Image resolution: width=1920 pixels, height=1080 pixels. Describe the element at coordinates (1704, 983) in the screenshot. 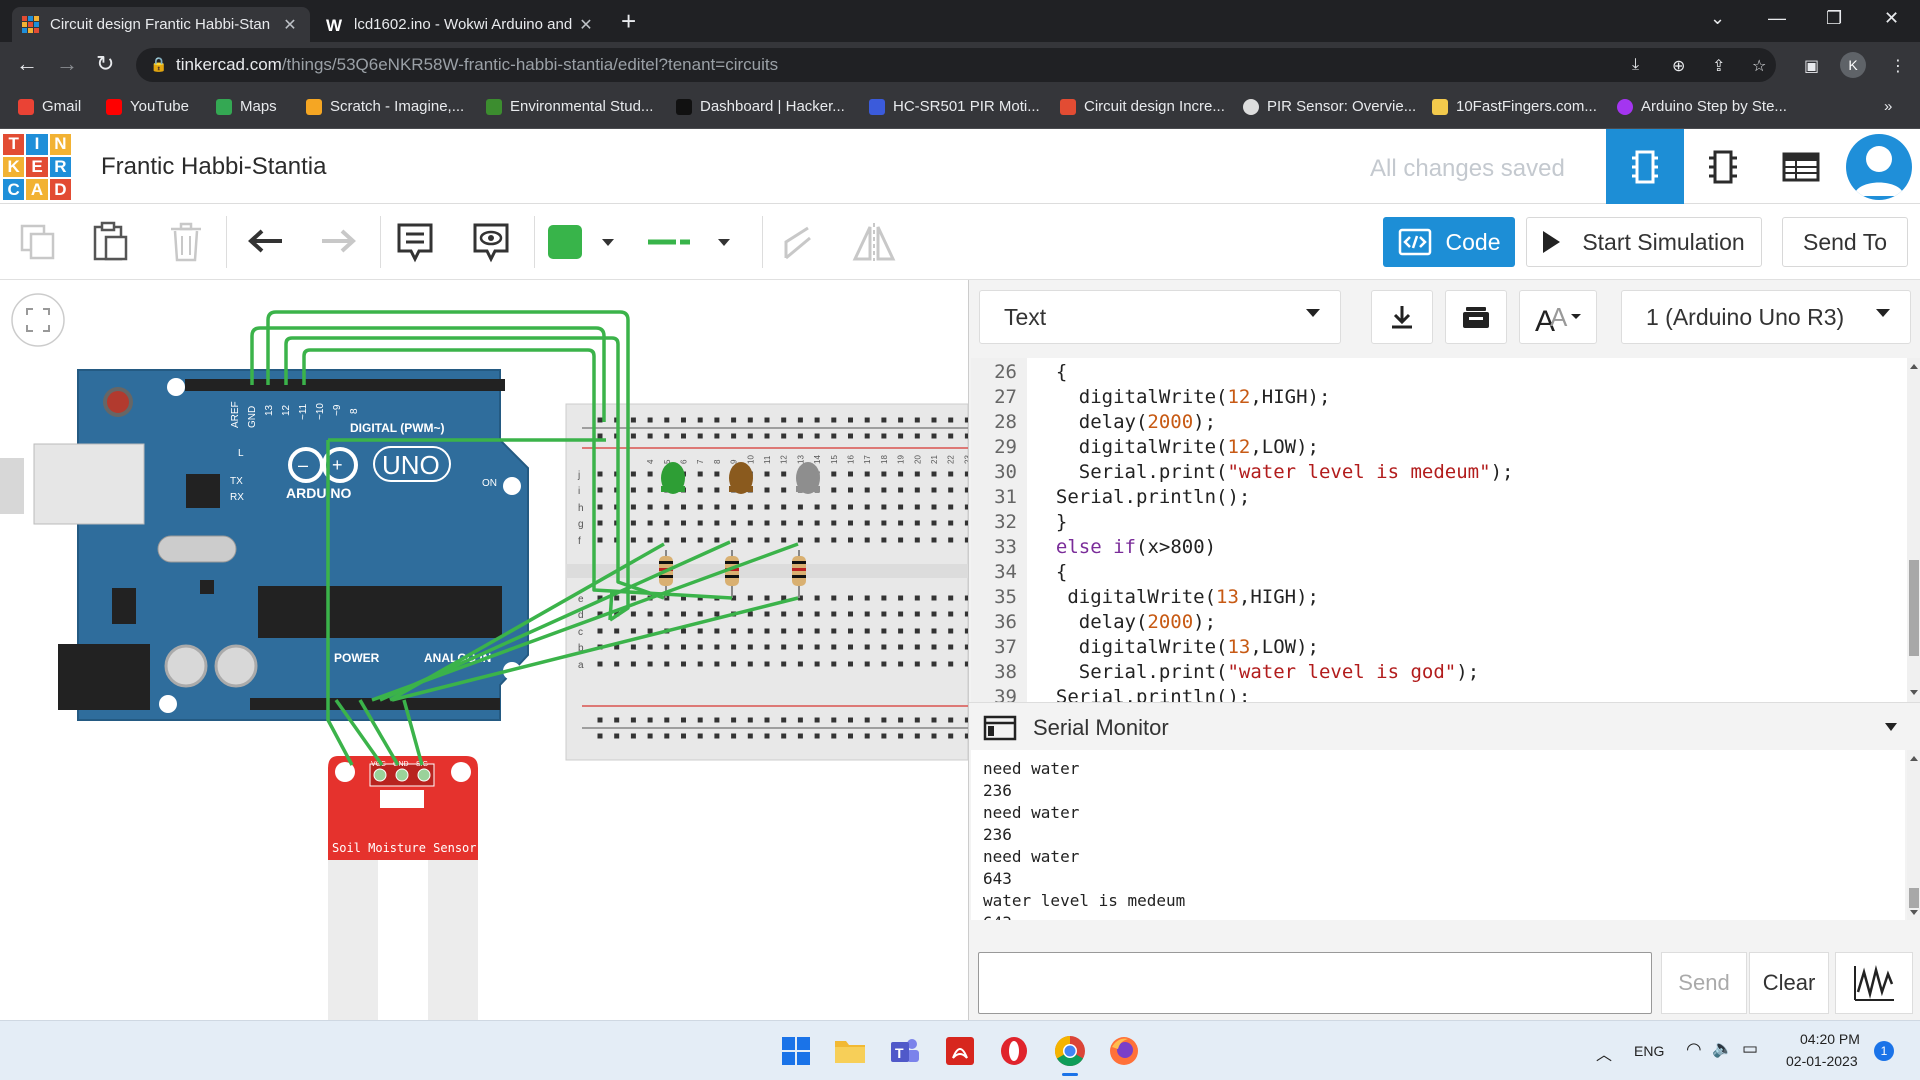

I see `serial-send-button: Send` at that location.